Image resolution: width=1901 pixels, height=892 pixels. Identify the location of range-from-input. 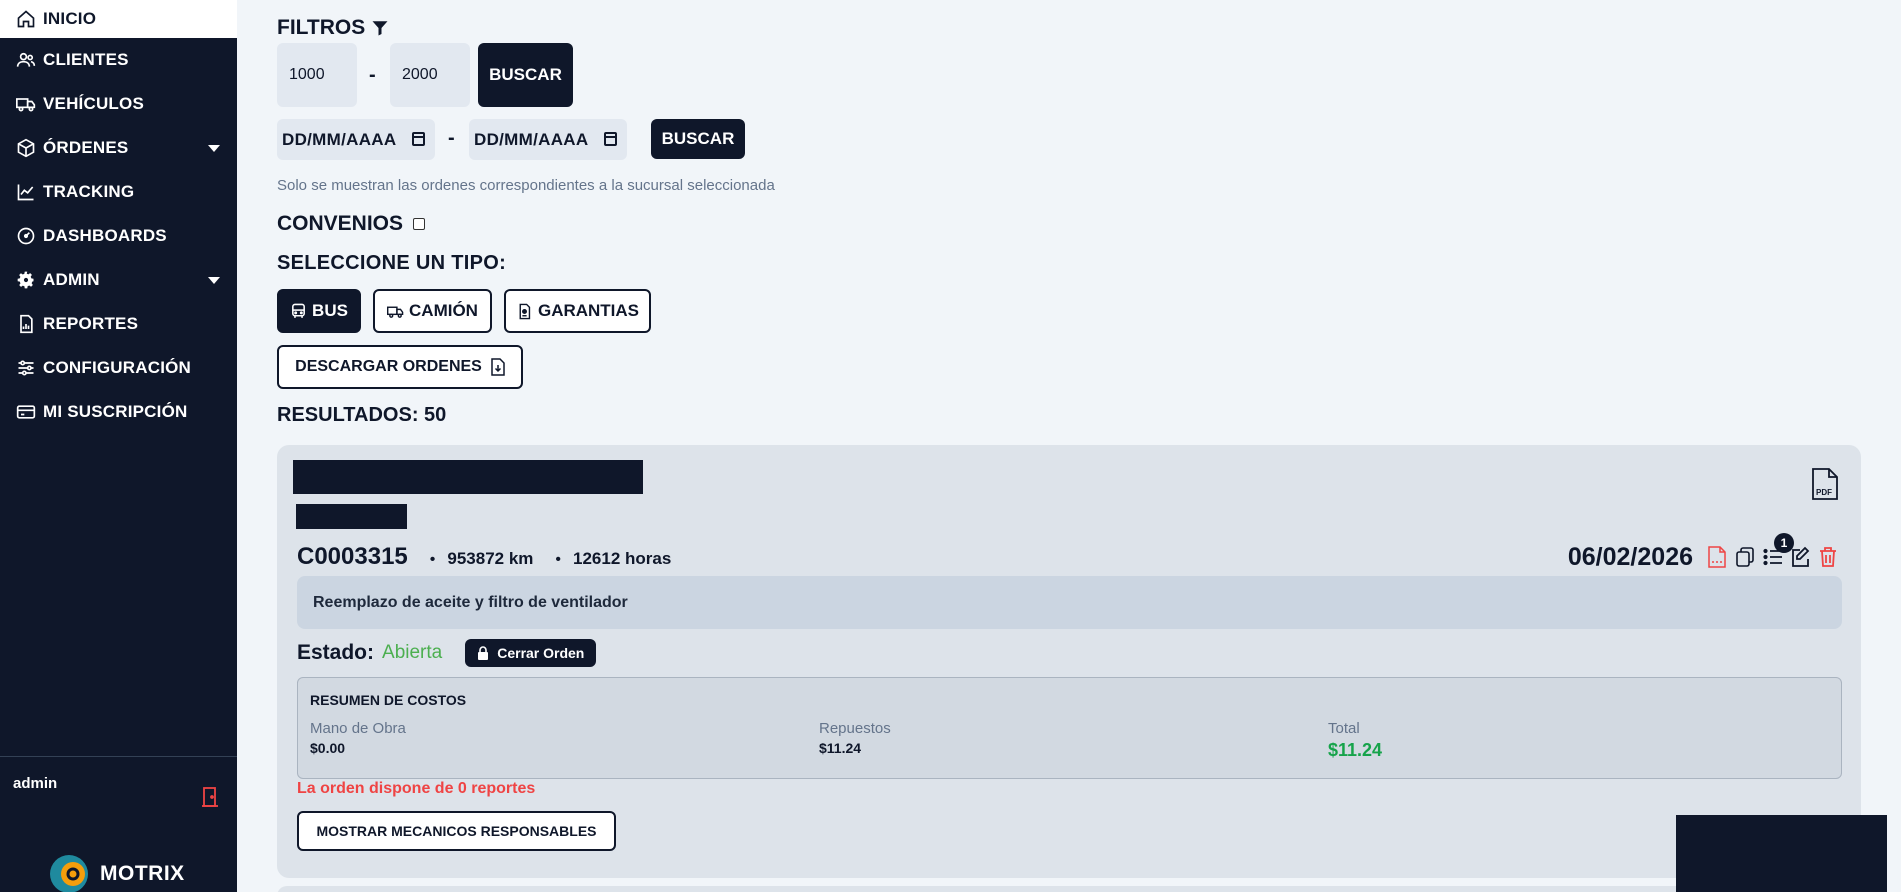
(317, 75).